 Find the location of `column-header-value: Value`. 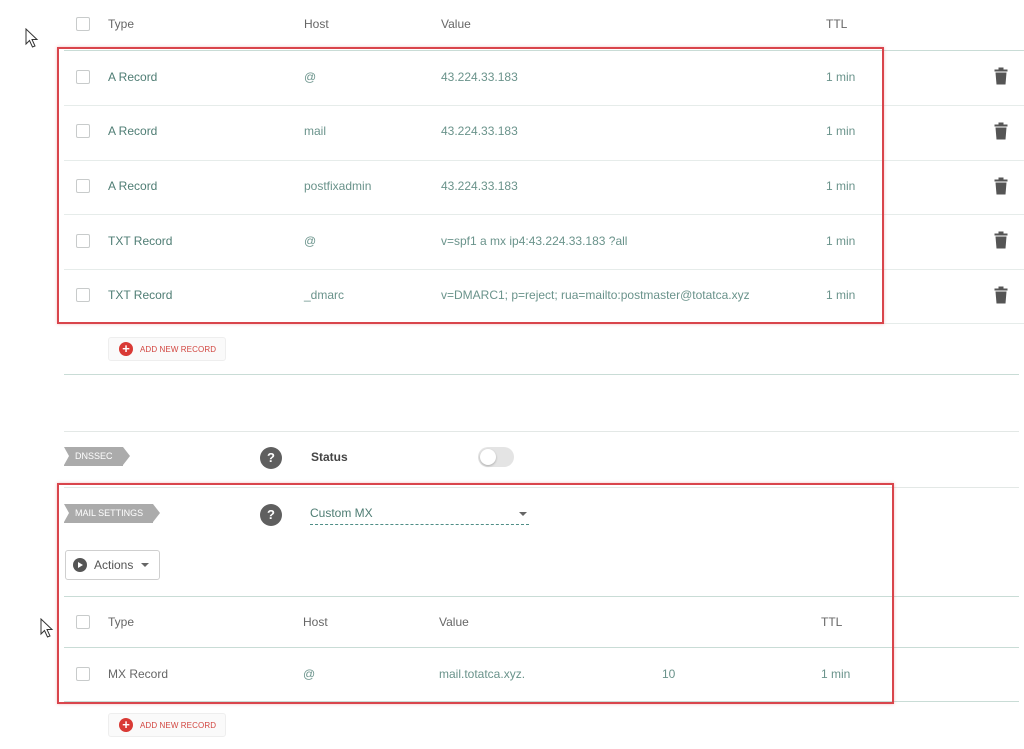

column-header-value: Value is located at coordinates (456, 24).